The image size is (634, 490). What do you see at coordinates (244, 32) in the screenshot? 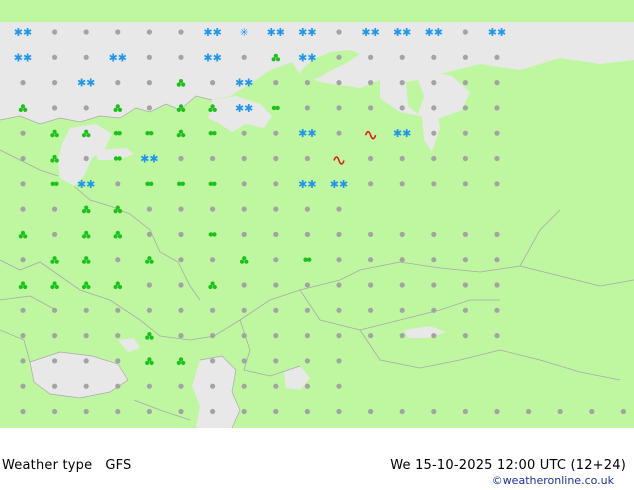
I see `heavy-snow-icon: ✳` at bounding box center [244, 32].